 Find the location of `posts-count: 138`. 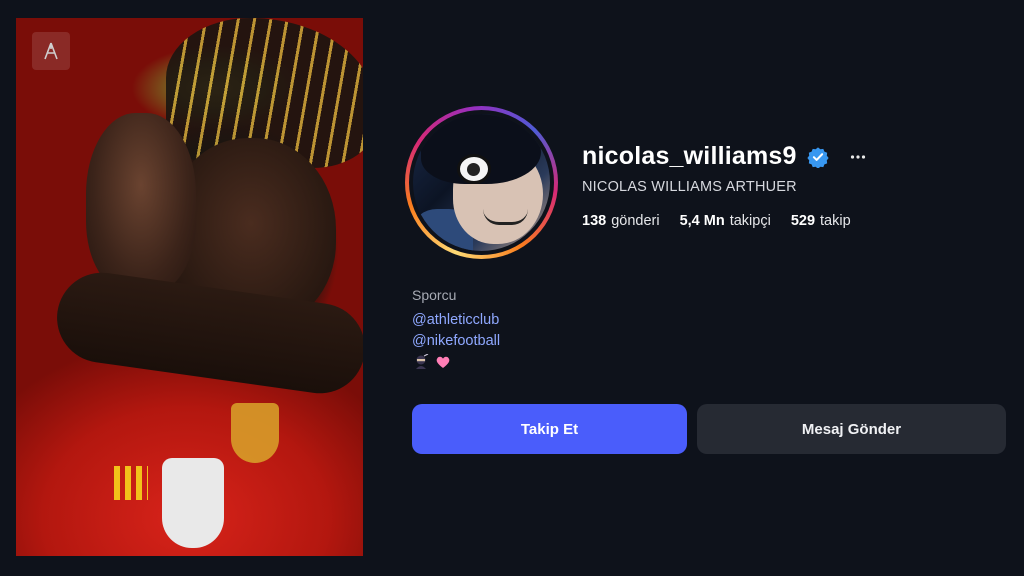

posts-count: 138 is located at coordinates (594, 221).